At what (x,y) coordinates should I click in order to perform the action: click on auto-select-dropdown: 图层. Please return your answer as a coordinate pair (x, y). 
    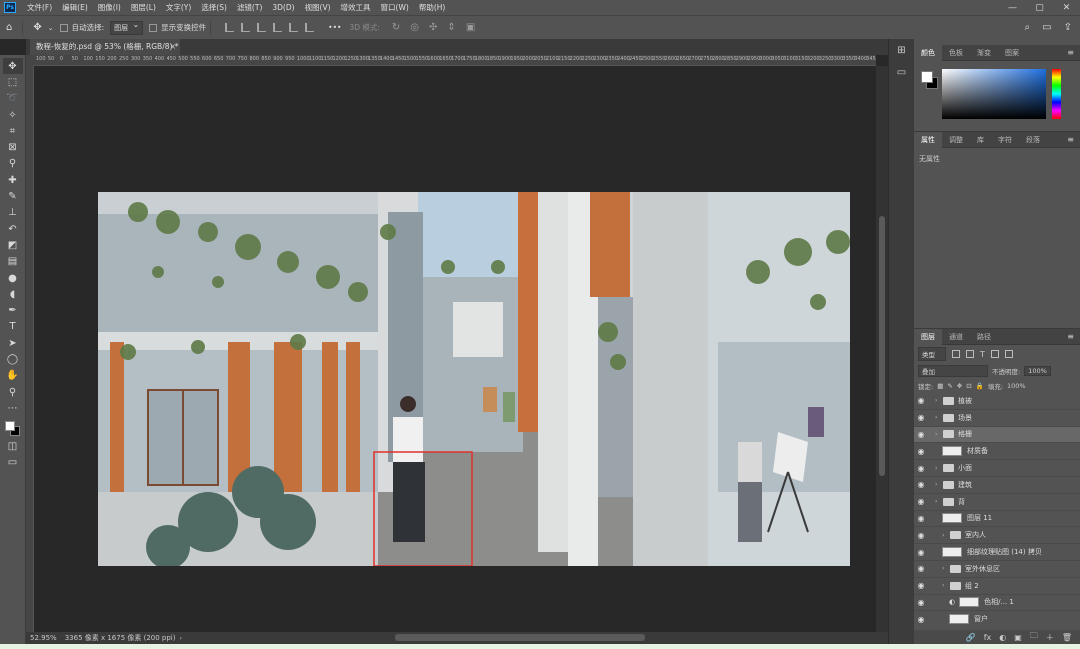
    Looking at the image, I should click on (127, 27).